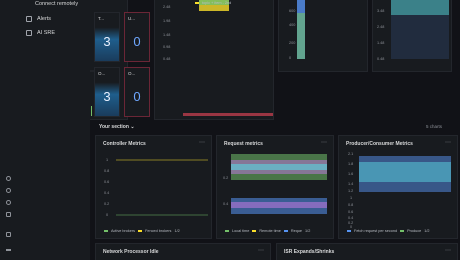 Image resolution: width=460 pixels, height=260 pixels. Describe the element at coordinates (296, 231) in the screenshot. I see `legend-label: Reque` at that location.